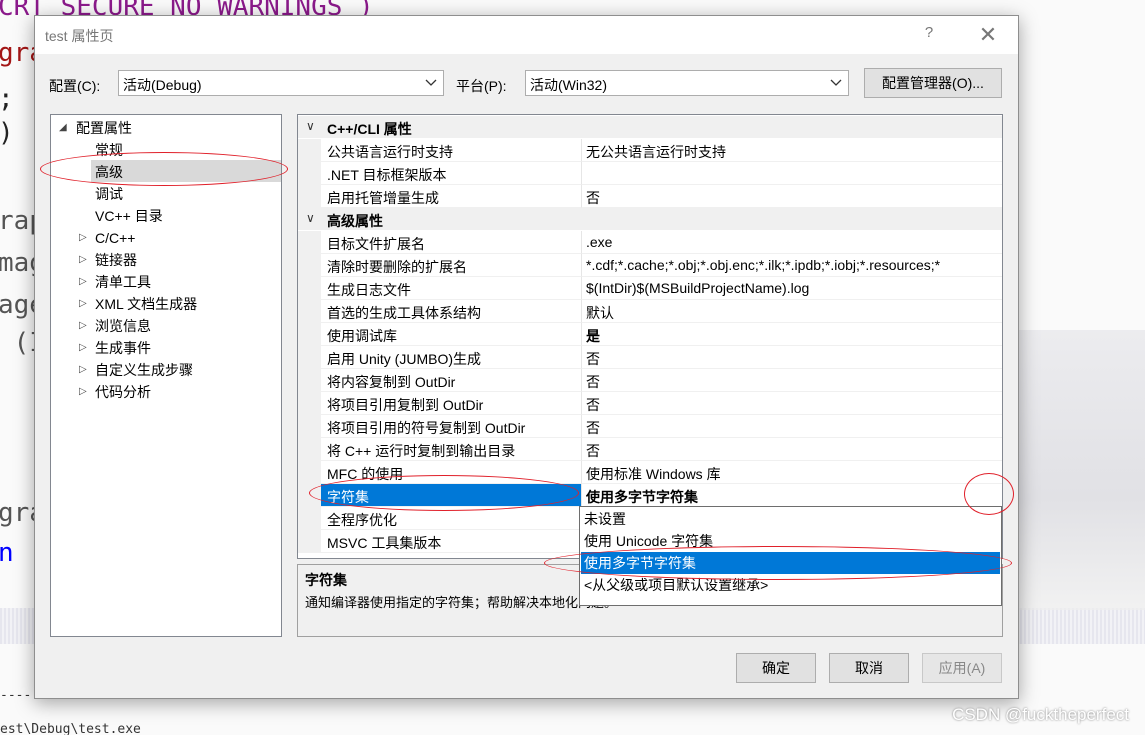 The height and width of the screenshot is (735, 1145). Describe the element at coordinates (390, 152) in the screenshot. I see `property-name: 公共语言运行时支持` at that location.